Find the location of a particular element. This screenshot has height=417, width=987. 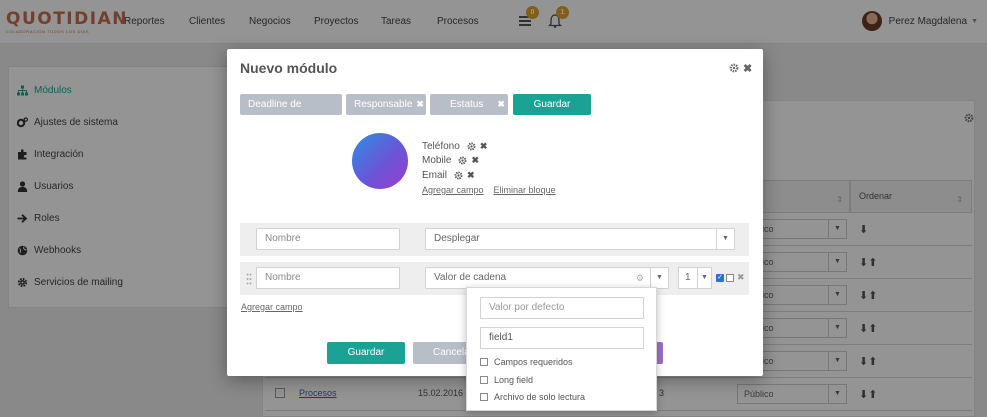

chip-label: Responsable is located at coordinates (383, 104).